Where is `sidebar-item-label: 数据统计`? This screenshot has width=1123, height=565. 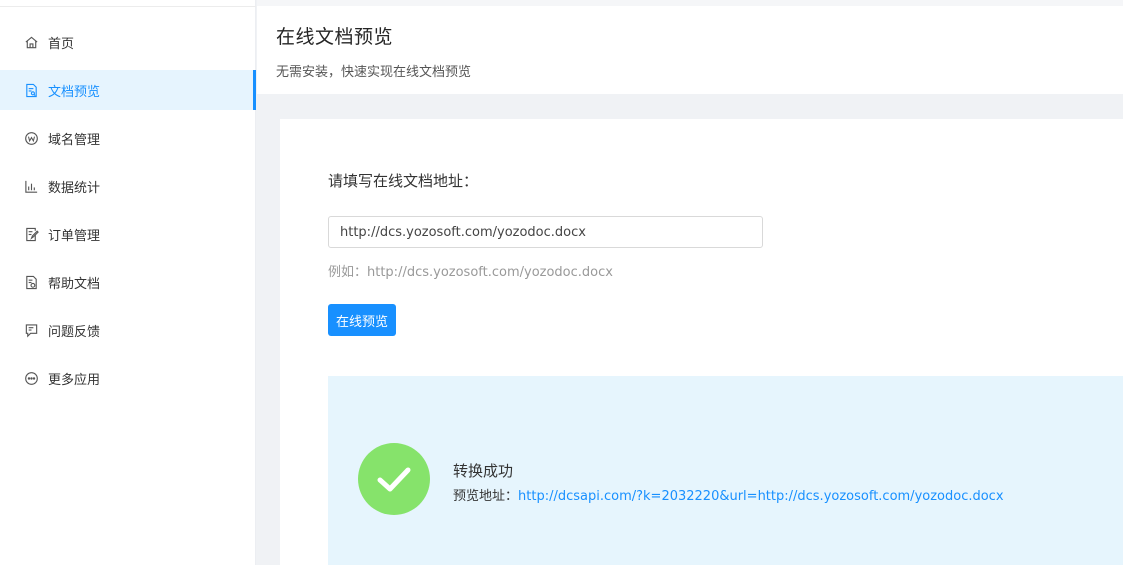 sidebar-item-label: 数据统计 is located at coordinates (74, 188).